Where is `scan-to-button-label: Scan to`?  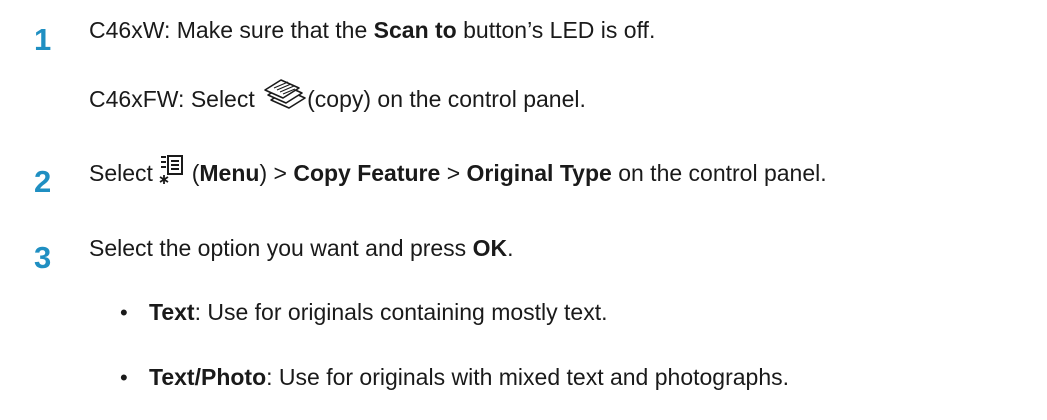
scan-to-button-label: Scan to is located at coordinates (415, 30).